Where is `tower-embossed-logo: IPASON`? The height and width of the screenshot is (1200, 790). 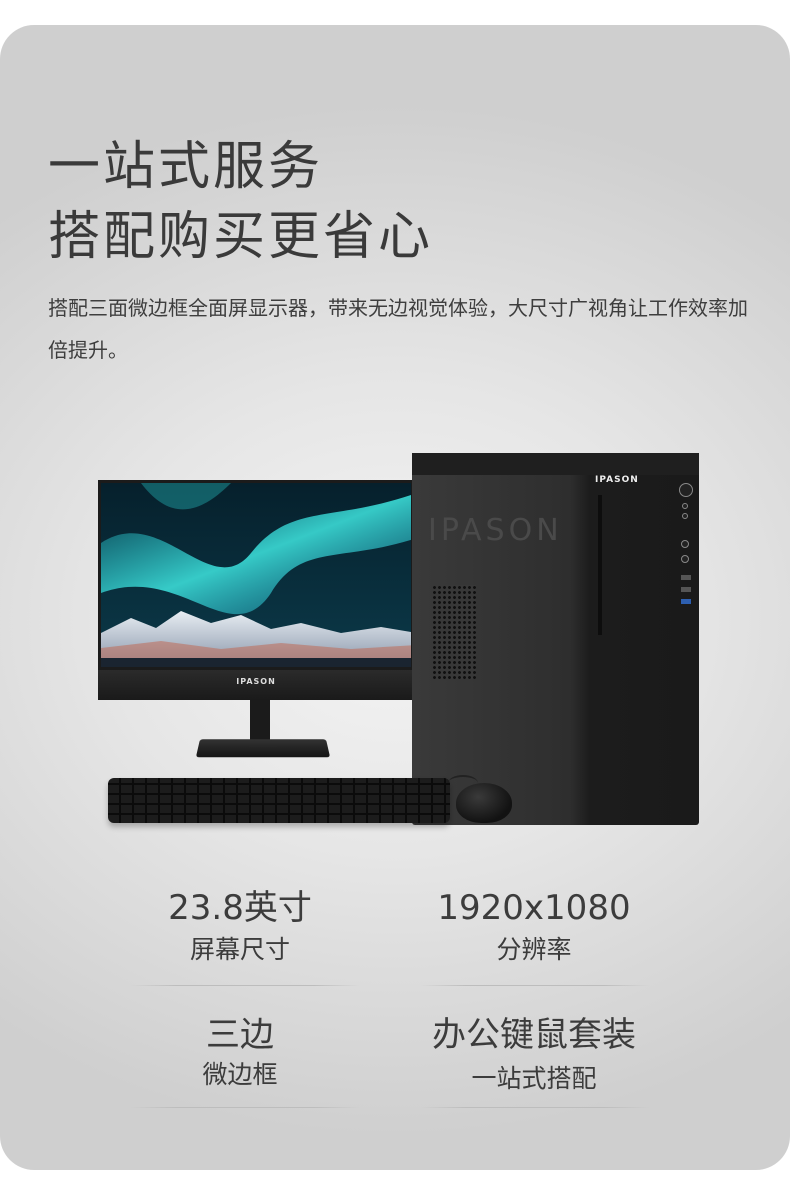
tower-embossed-logo: IPASON is located at coordinates (495, 530).